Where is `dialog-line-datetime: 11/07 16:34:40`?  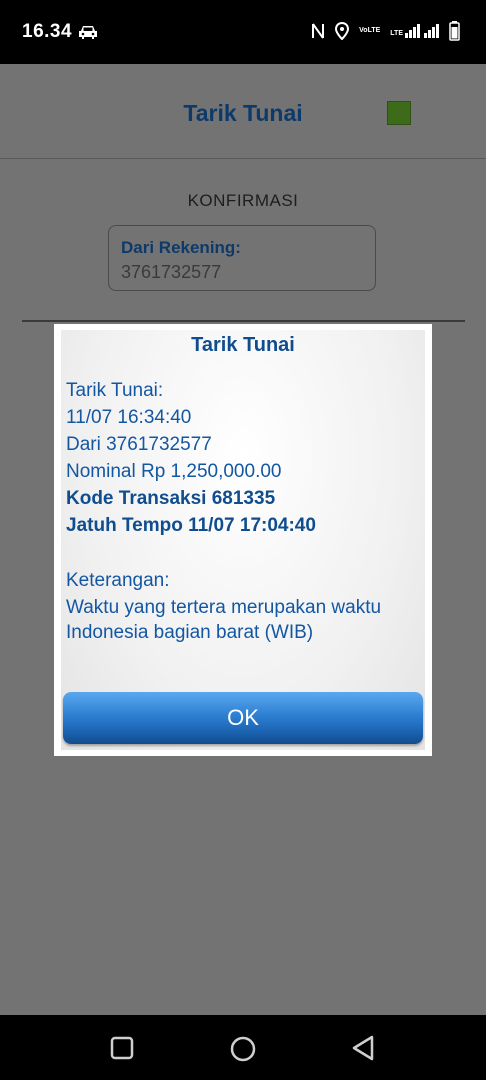 dialog-line-datetime: 11/07 16:34:40 is located at coordinates (129, 417).